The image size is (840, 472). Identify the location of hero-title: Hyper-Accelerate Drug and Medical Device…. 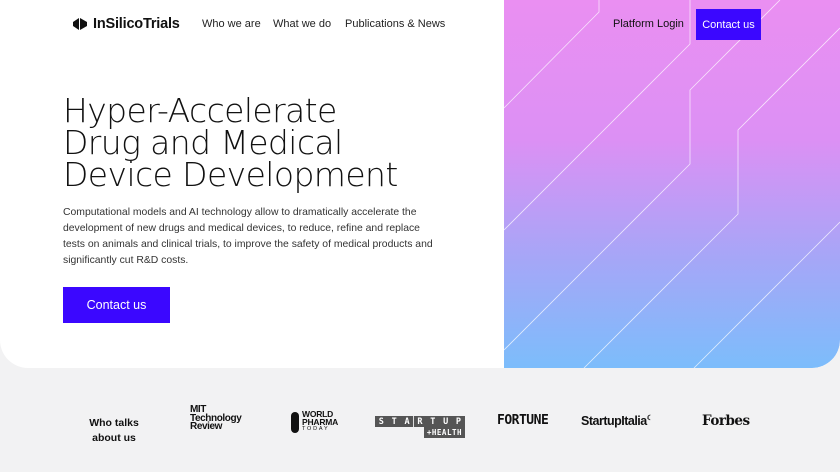
(278, 144).